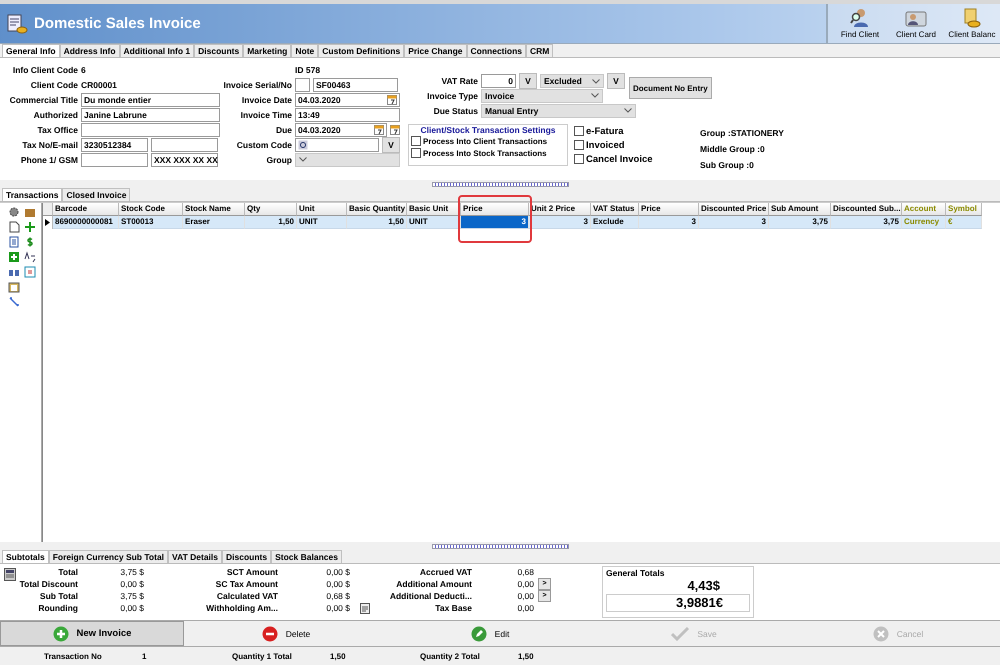 This screenshot has width=1000, height=665. Describe the element at coordinates (355, 85) in the screenshot. I see `input-field: SF00463` at that location.